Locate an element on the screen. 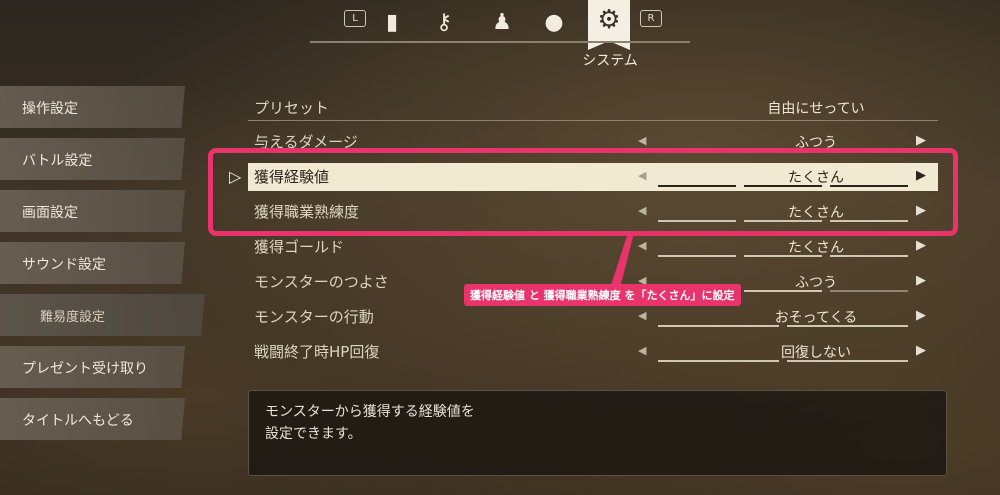 The width and height of the screenshot is (1000, 495). sidebar-item-label: プレゼント受け取り is located at coordinates (85, 369).